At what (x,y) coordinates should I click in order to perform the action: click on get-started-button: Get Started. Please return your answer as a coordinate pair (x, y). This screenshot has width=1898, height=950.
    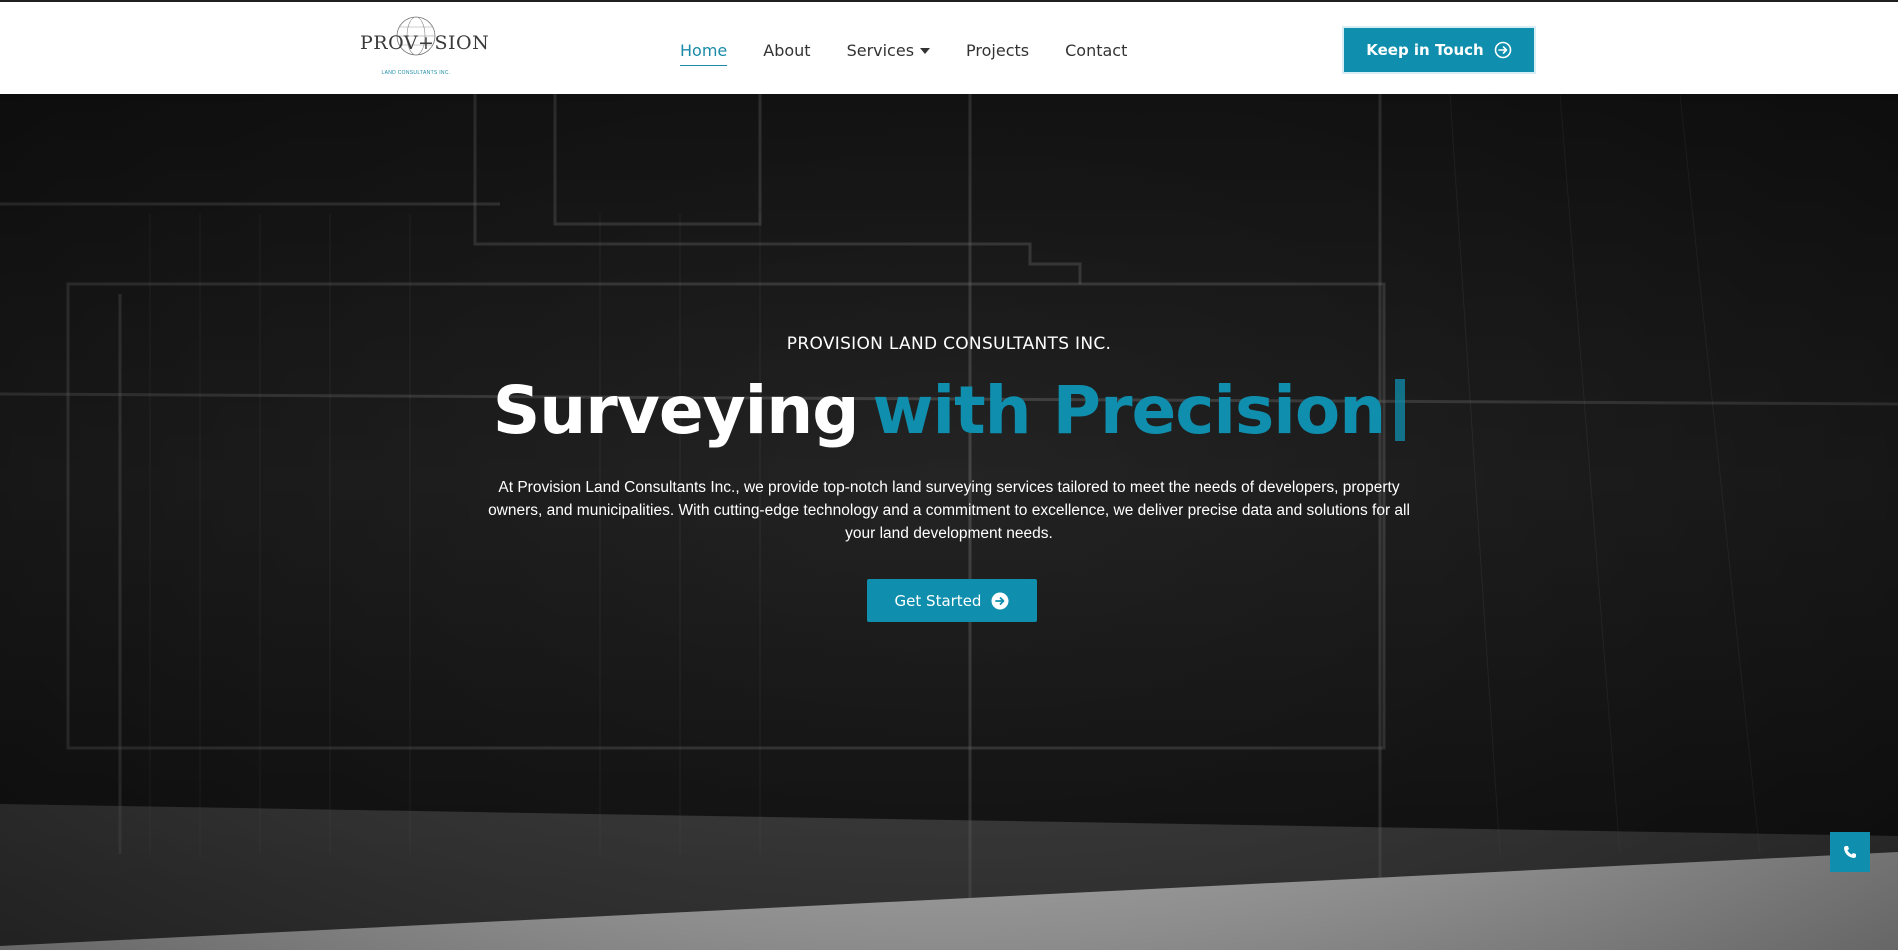
    Looking at the image, I should click on (952, 600).